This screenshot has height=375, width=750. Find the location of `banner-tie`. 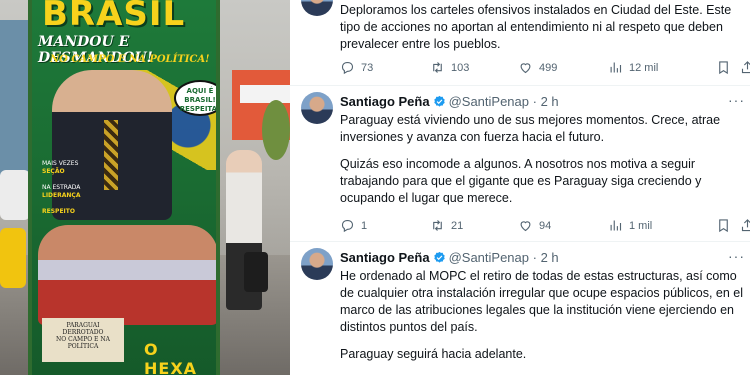

banner-tie is located at coordinates (111, 155).